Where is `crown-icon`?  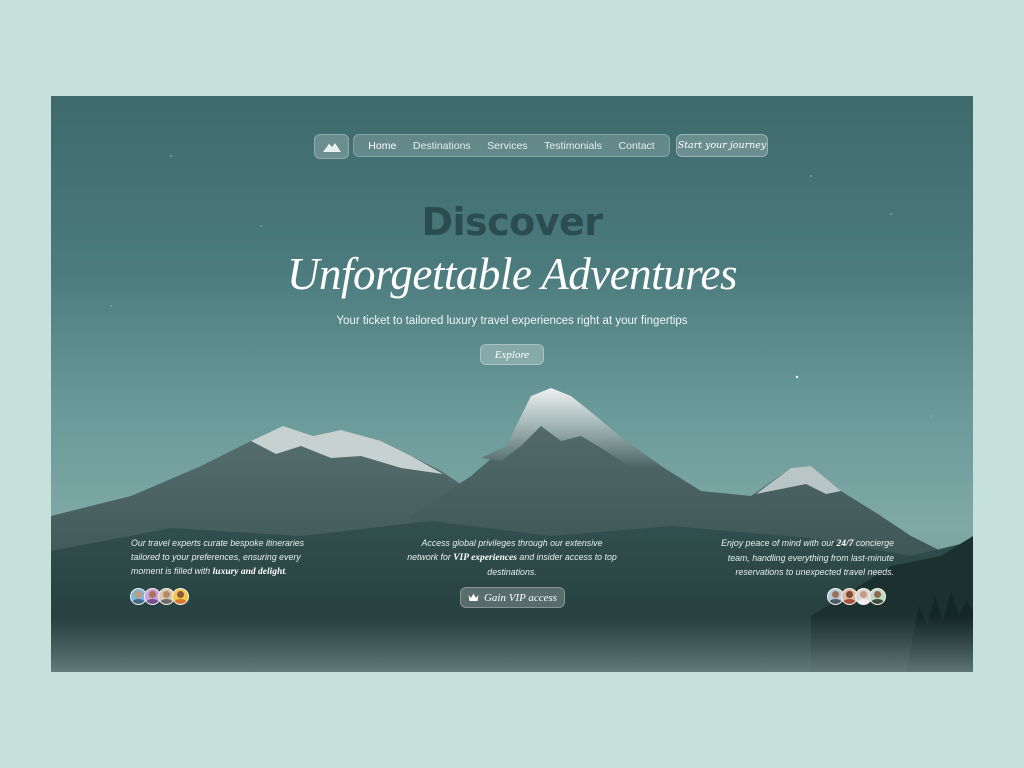 crown-icon is located at coordinates (473, 597).